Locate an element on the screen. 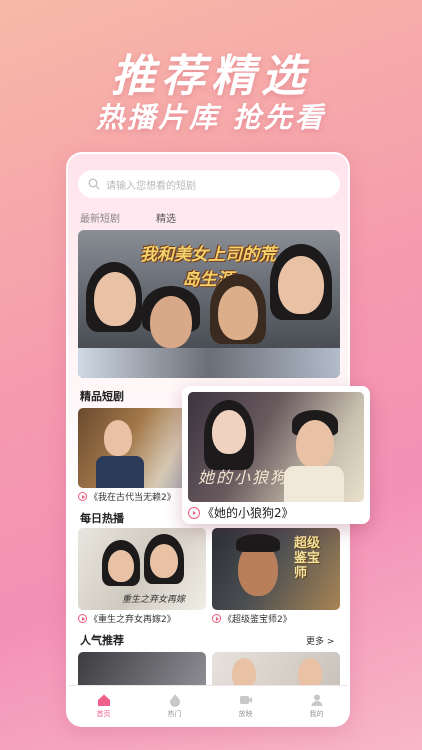 The height and width of the screenshot is (750, 422). user-icon is located at coordinates (316, 700).